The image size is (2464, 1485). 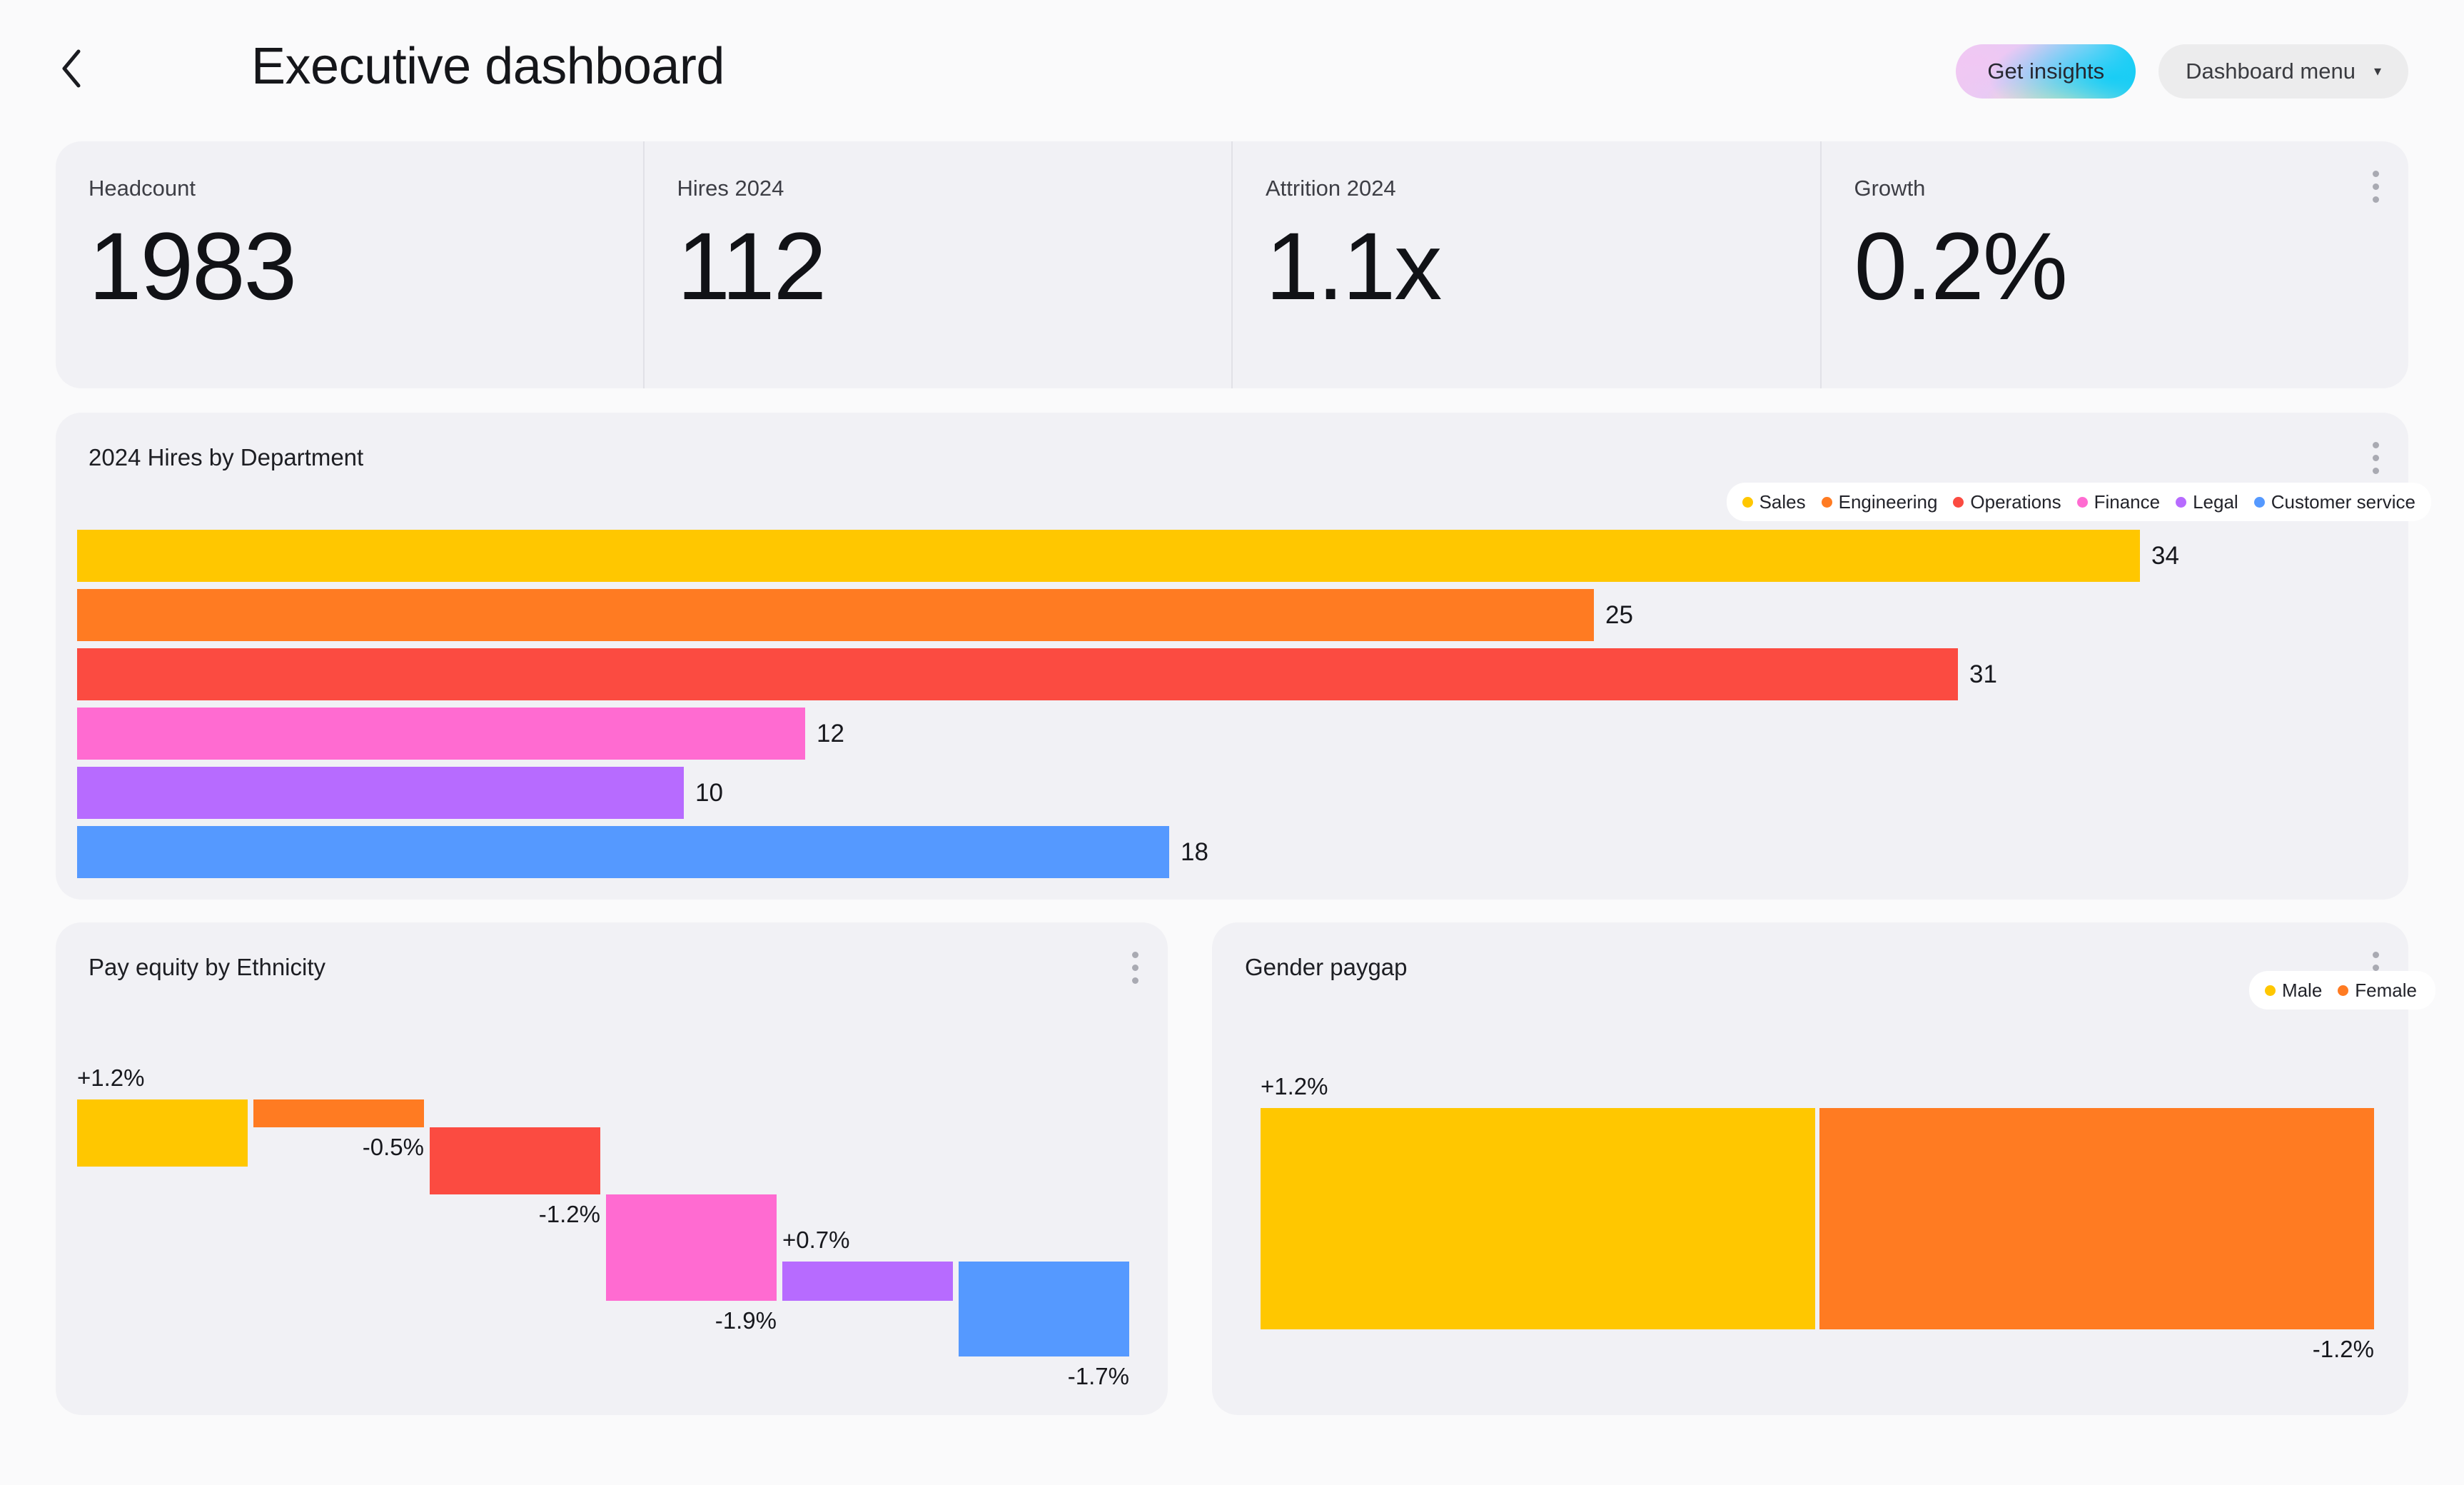 I want to click on legend-label: Male, so click(x=2302, y=991).